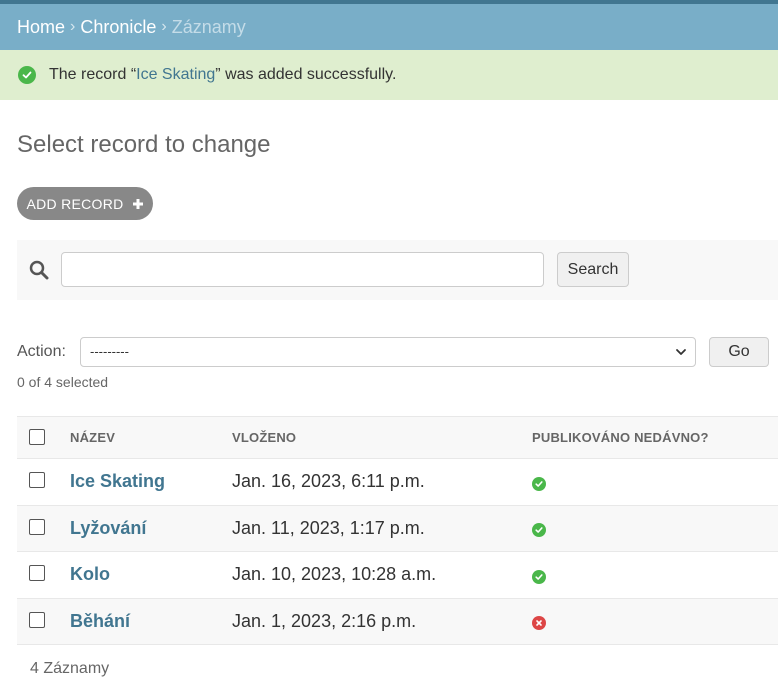  I want to click on row-name-cell: Ice Skating, so click(151, 482).